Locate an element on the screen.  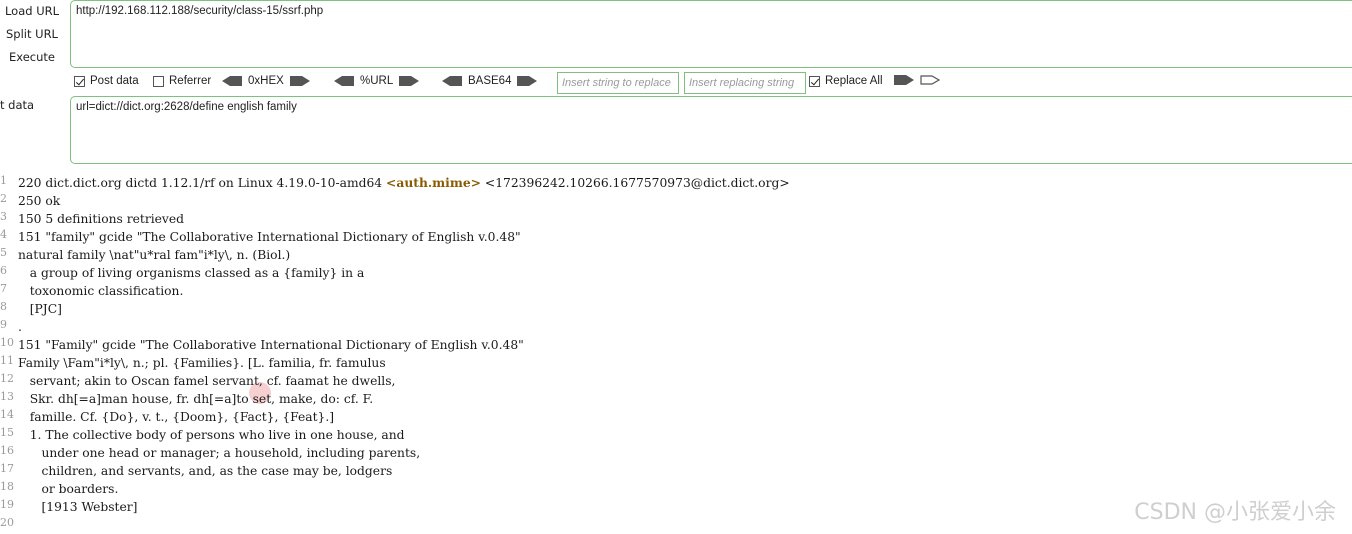
base64-label: BASE64 is located at coordinates (490, 81).